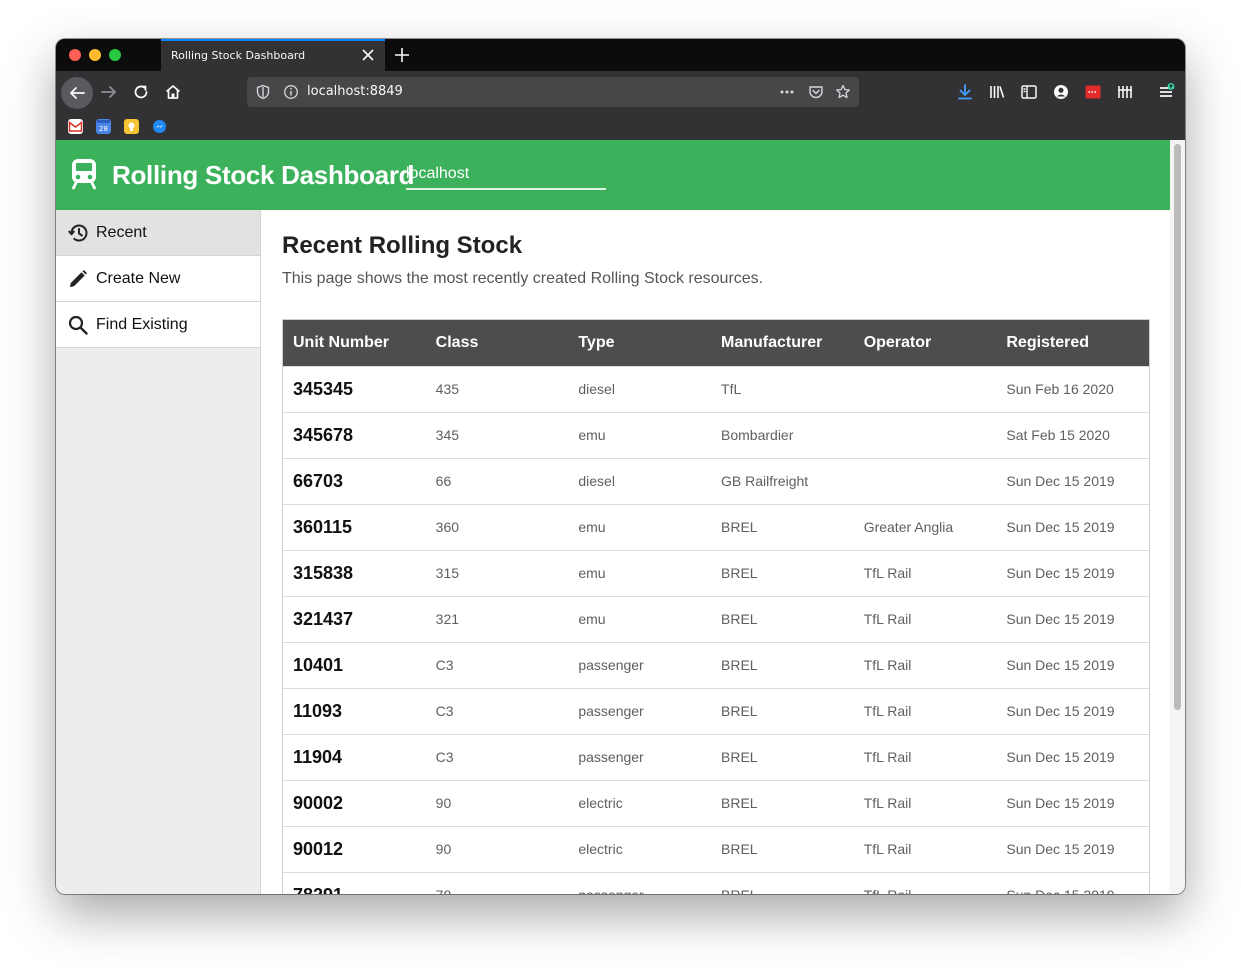 This screenshot has height=968, width=1241. Describe the element at coordinates (158, 233) in the screenshot. I see `sidebar-item-recent: Recent` at that location.